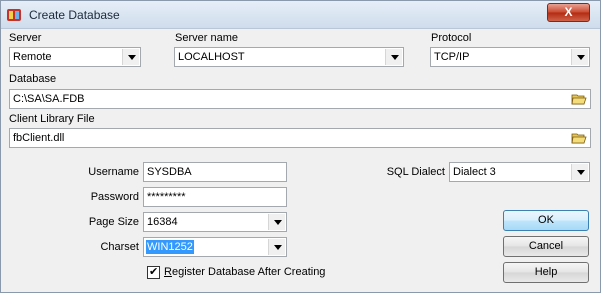  Describe the element at coordinates (211, 57) in the screenshot. I see `server-name-value: LOCALHOST` at that location.